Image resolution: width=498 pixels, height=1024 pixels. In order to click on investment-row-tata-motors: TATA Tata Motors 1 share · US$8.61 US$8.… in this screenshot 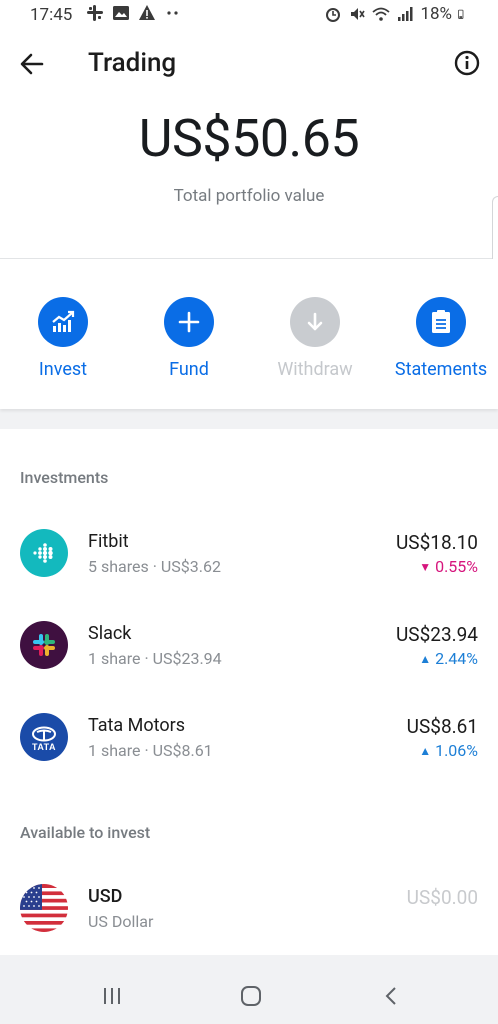, I will do `click(249, 748)`.